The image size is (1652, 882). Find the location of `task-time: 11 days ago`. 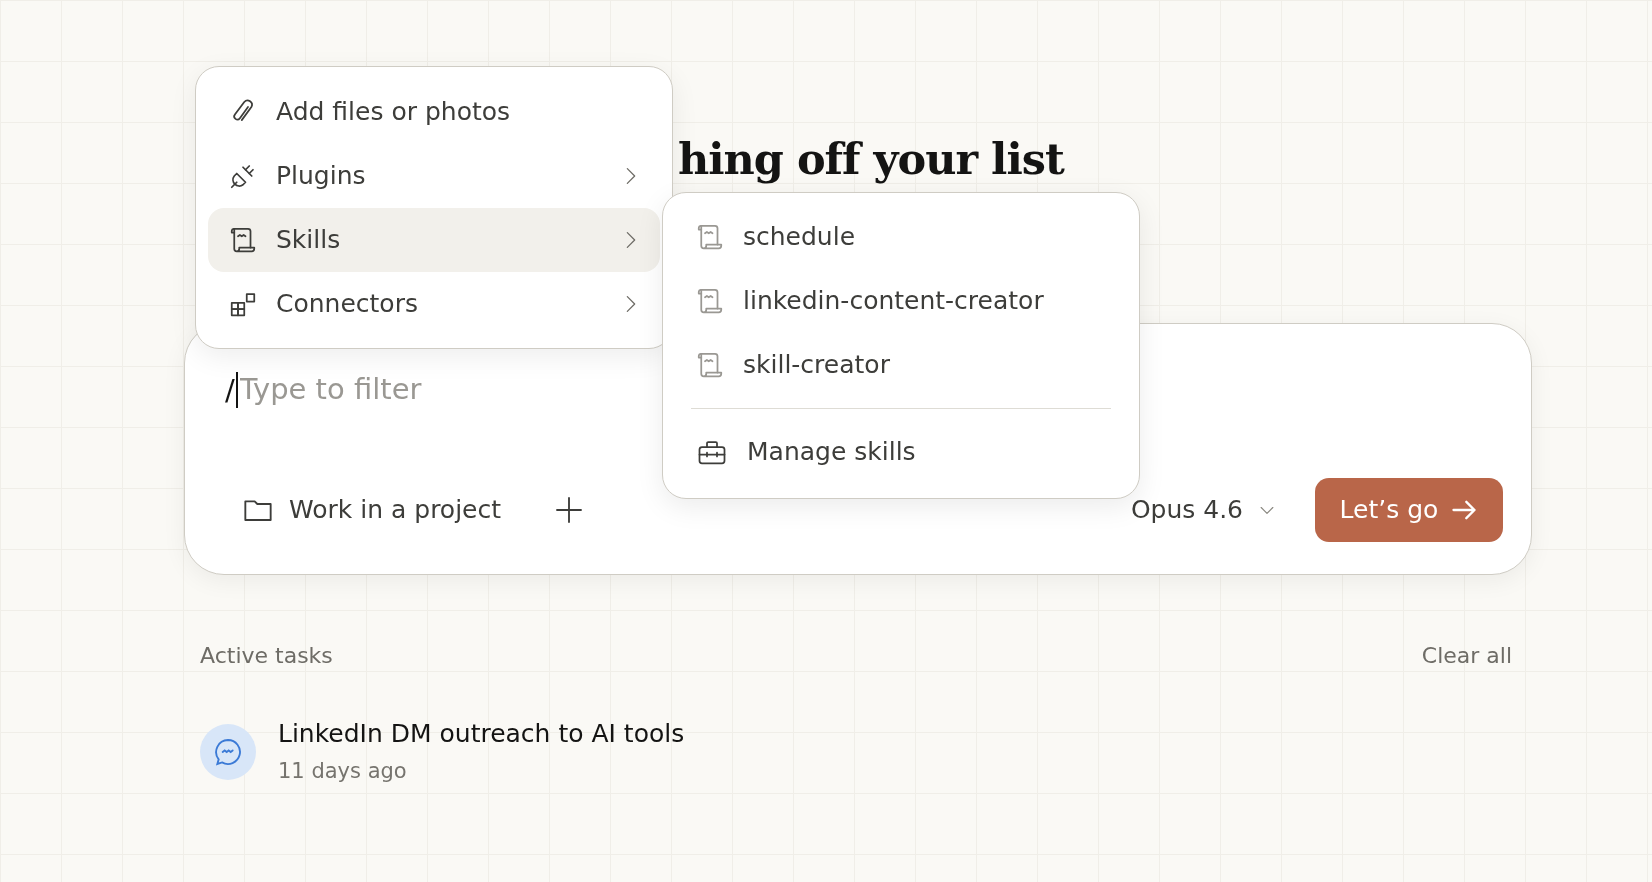

task-time: 11 days ago is located at coordinates (343, 771).